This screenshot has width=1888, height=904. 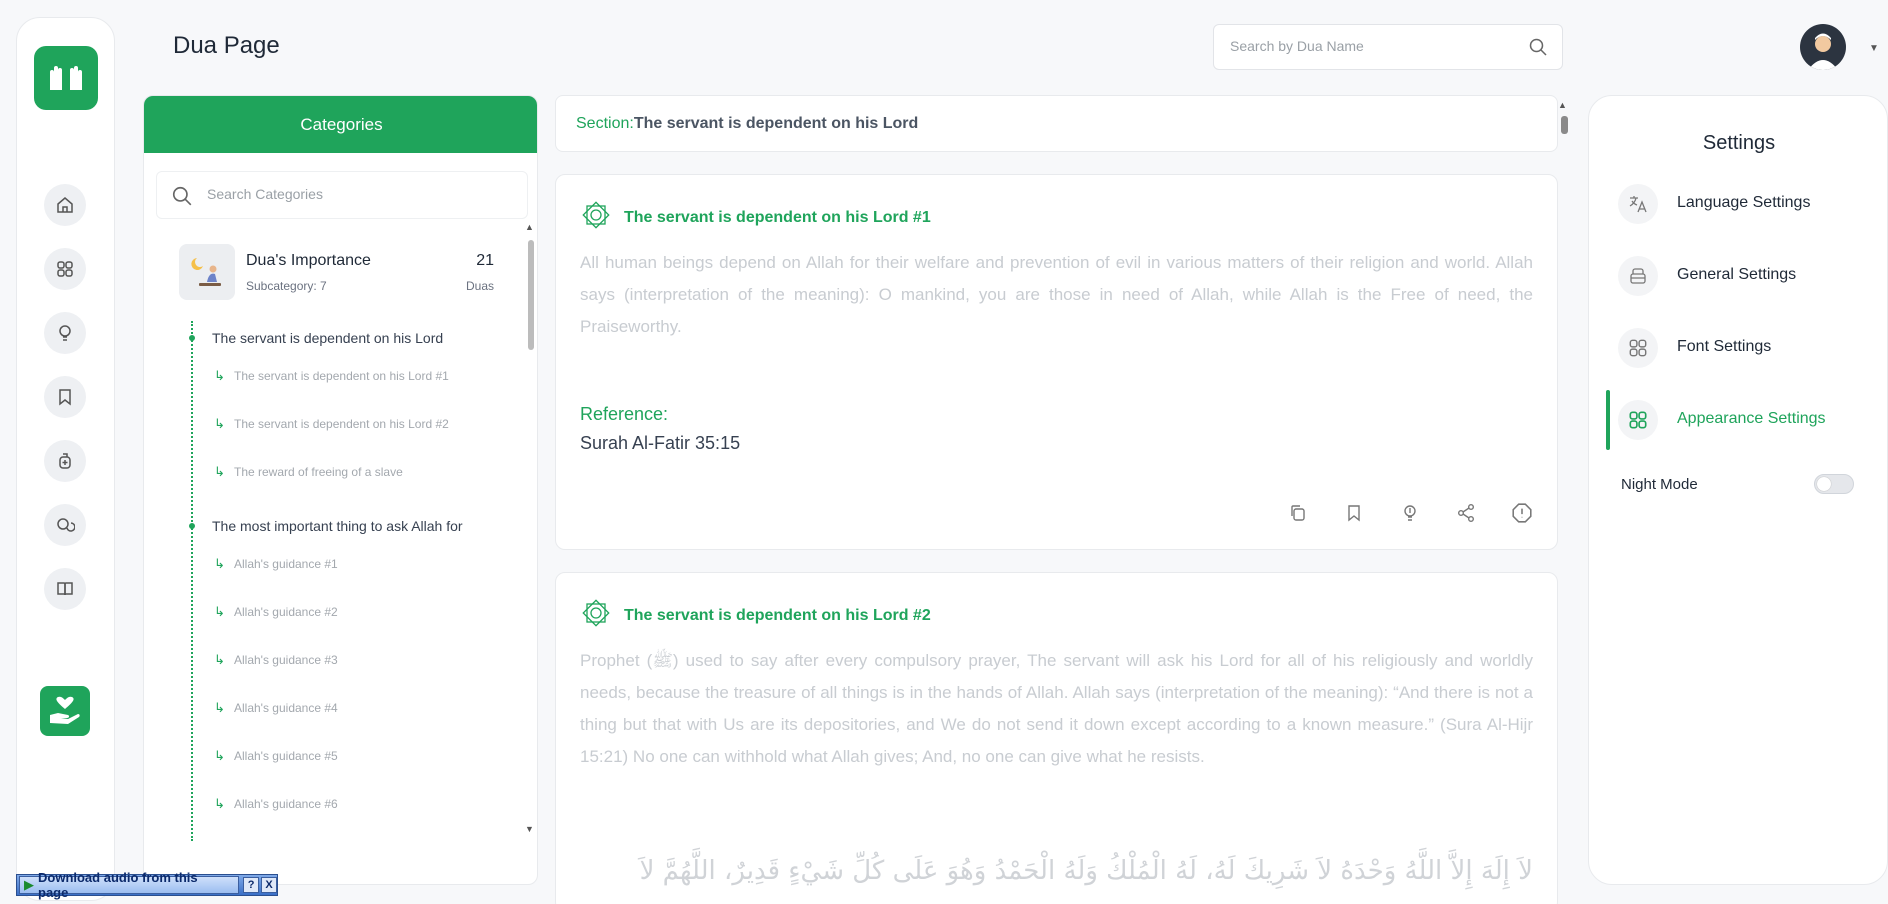 I want to click on category-search-input, so click(x=357, y=194).